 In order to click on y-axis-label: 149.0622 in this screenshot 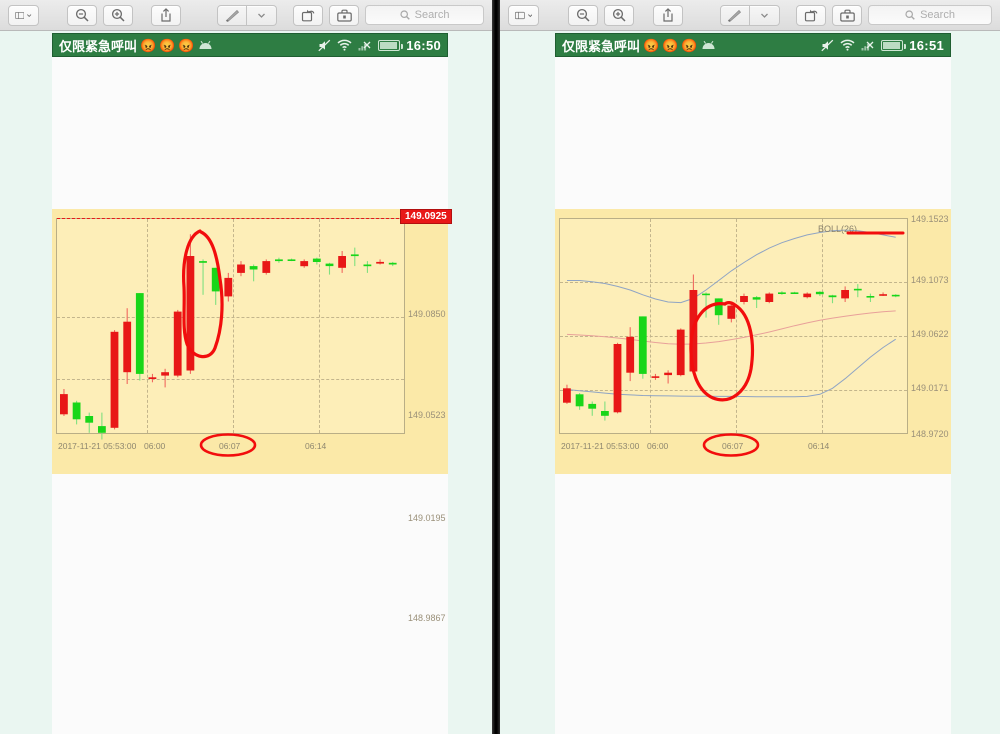, I will do `click(930, 334)`.